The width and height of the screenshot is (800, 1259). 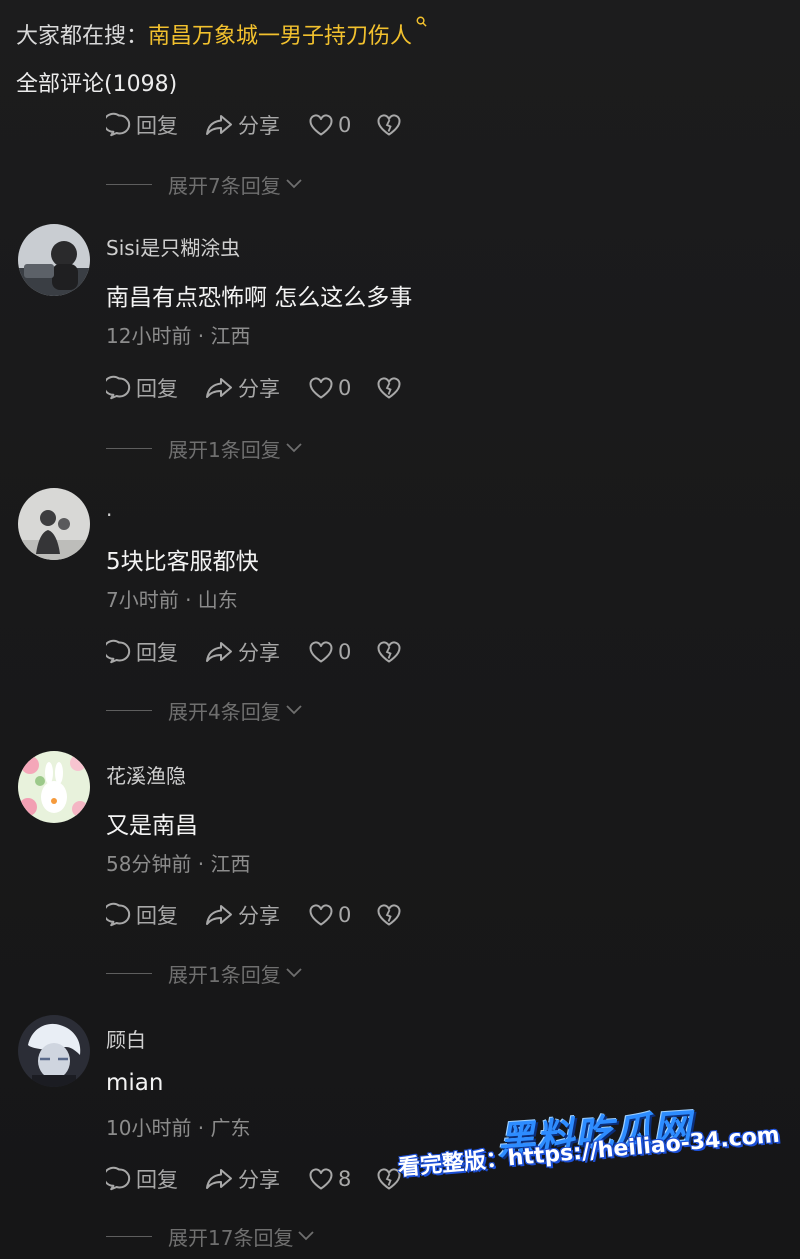 What do you see at coordinates (82, 36) in the screenshot?
I see `search-prefix: 大家都在搜：` at bounding box center [82, 36].